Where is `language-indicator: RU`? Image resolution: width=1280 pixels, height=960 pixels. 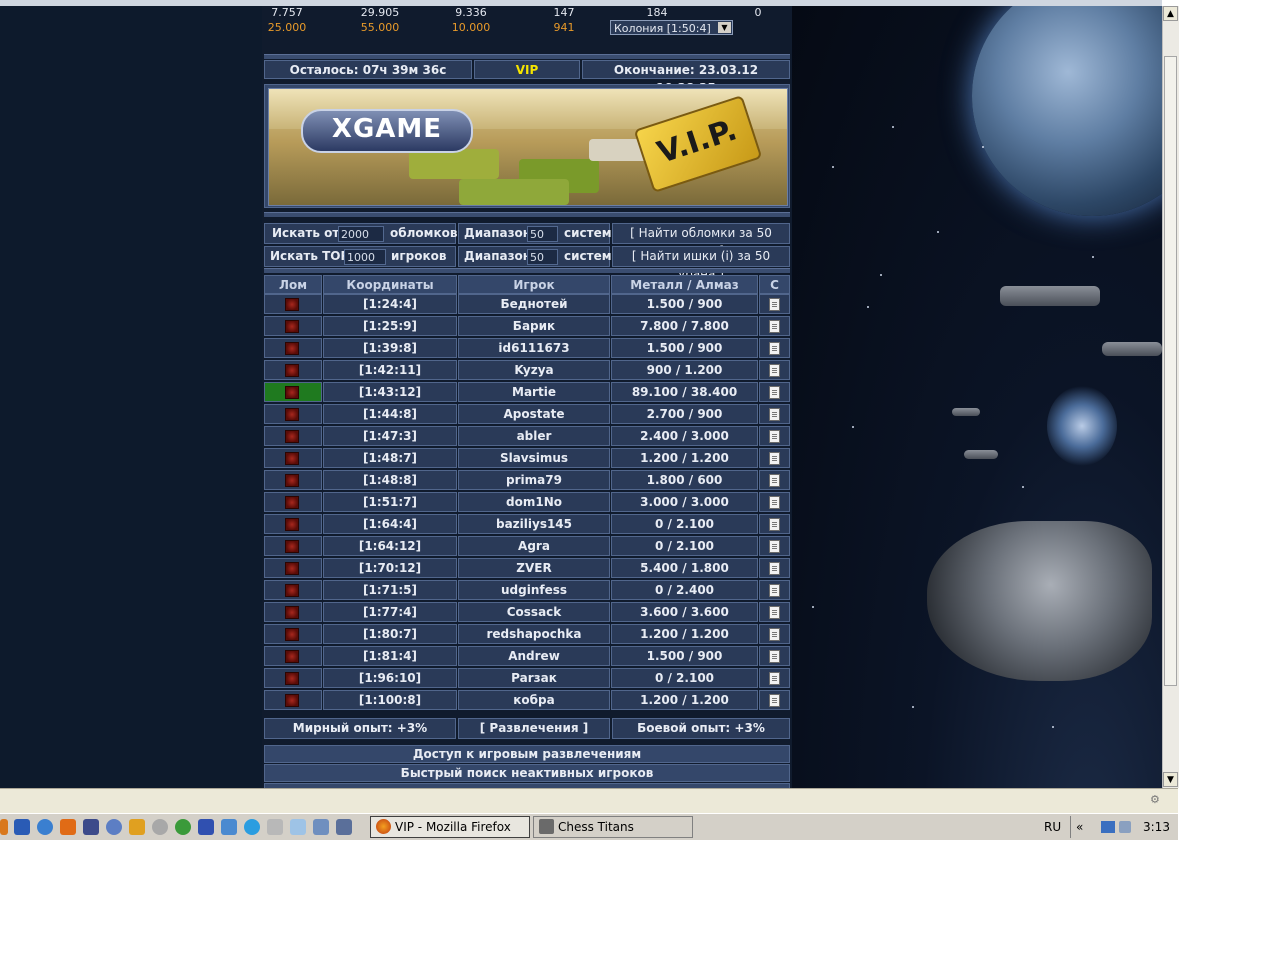
language-indicator: RU is located at coordinates (1052, 827).